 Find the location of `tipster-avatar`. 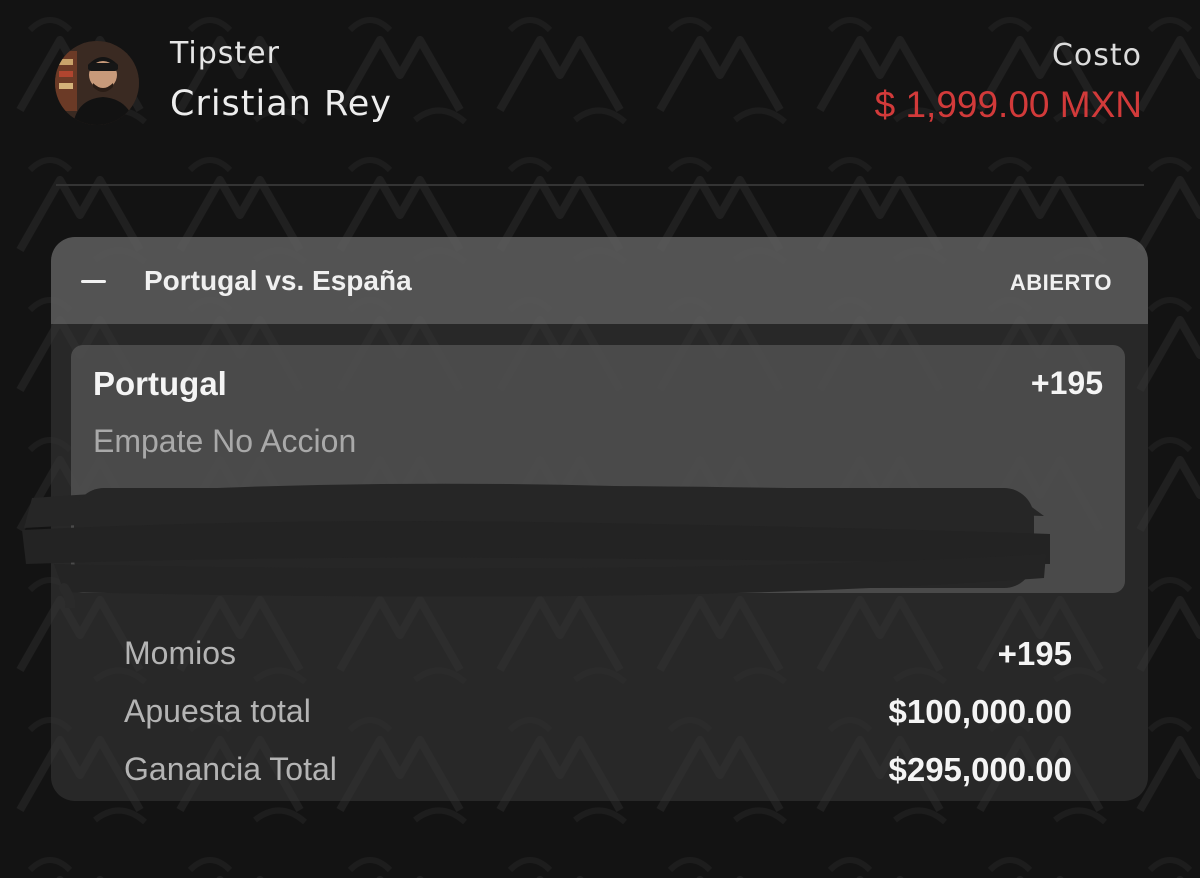

tipster-avatar is located at coordinates (97, 83).